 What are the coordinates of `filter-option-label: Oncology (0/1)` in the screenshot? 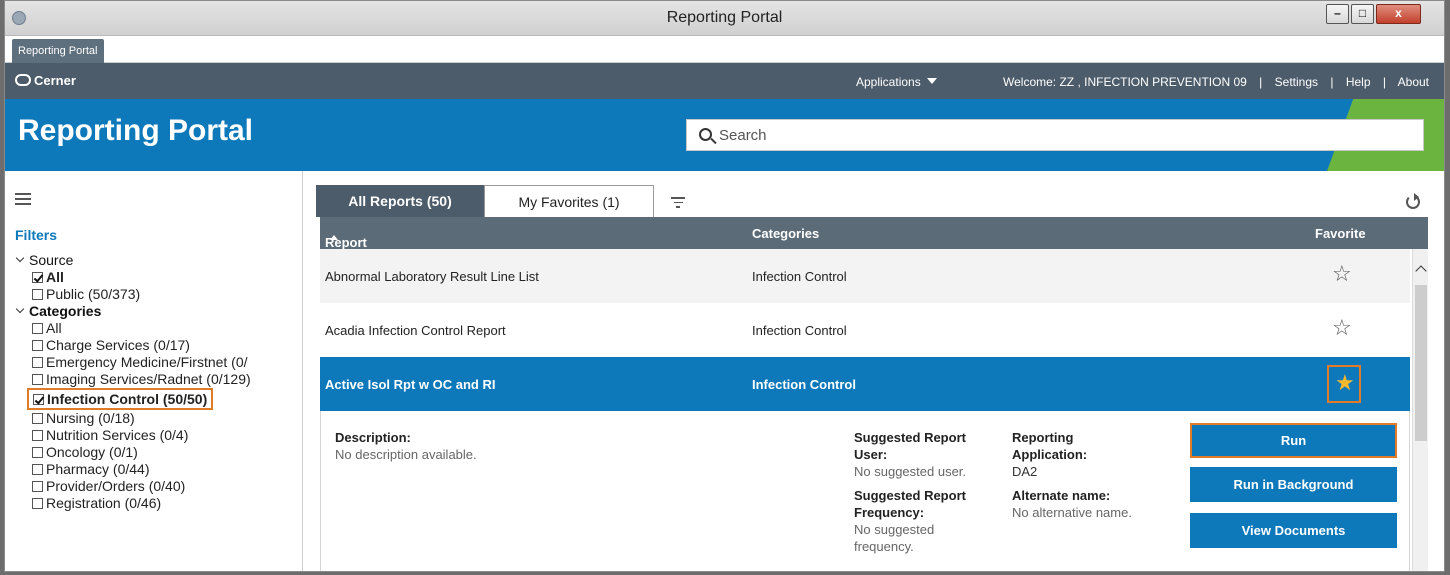 It's located at (92, 452).